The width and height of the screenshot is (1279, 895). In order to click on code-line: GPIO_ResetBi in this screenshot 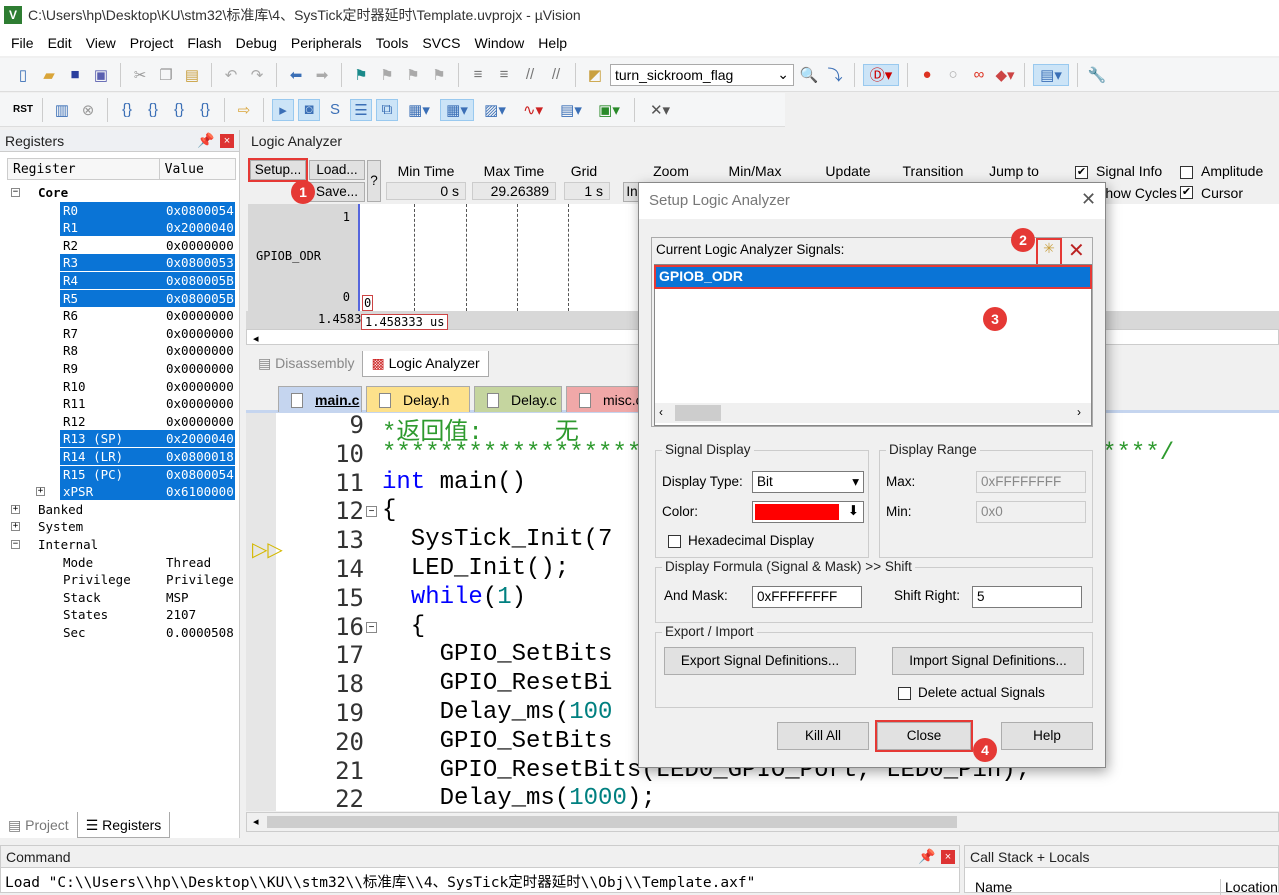, I will do `click(497, 683)`.